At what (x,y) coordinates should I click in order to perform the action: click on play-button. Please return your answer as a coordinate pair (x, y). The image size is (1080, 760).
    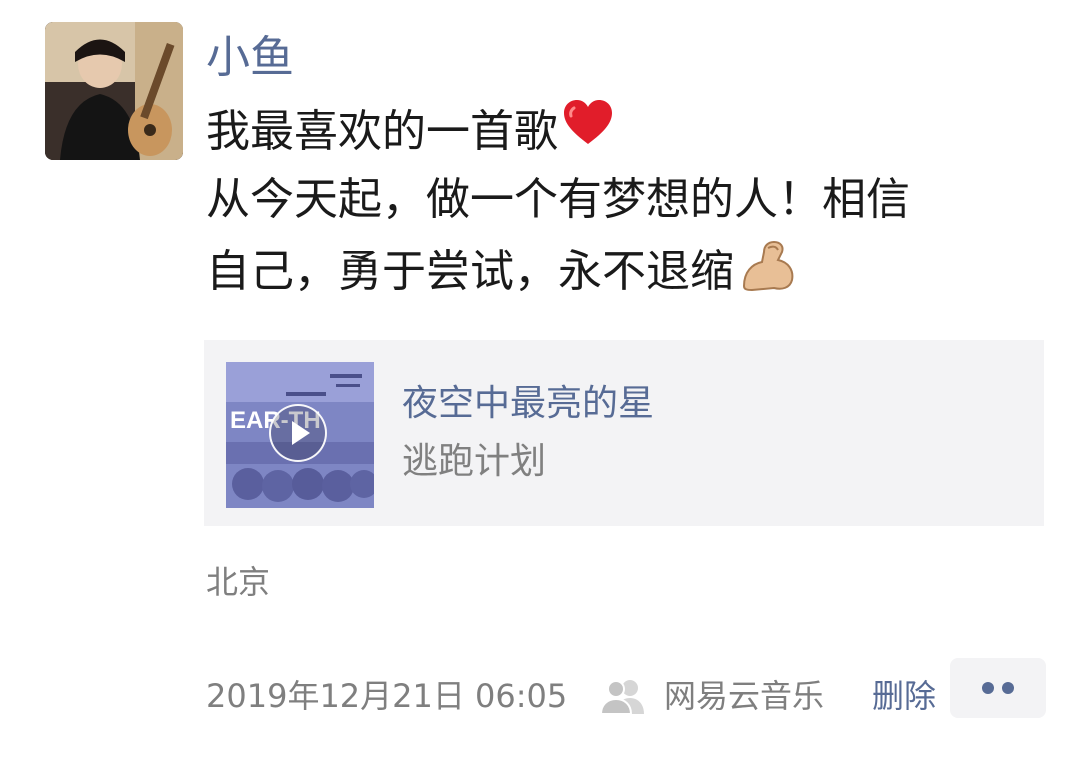
    Looking at the image, I should click on (298, 433).